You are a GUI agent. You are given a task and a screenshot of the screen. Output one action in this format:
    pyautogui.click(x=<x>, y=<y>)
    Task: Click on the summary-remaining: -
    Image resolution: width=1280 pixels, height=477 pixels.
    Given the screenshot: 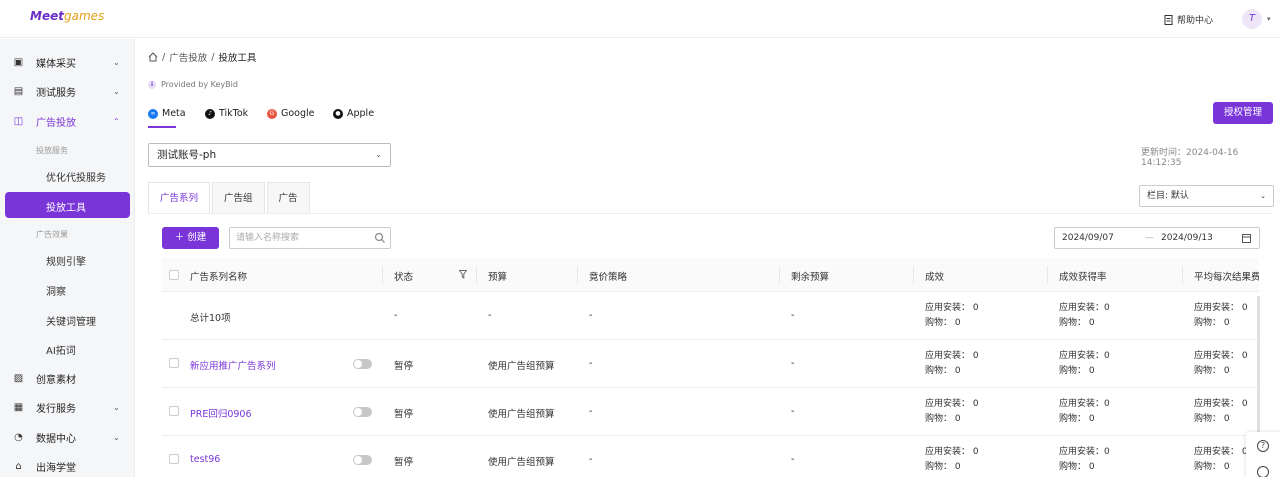 What is the action you would take?
    pyautogui.click(x=793, y=315)
    